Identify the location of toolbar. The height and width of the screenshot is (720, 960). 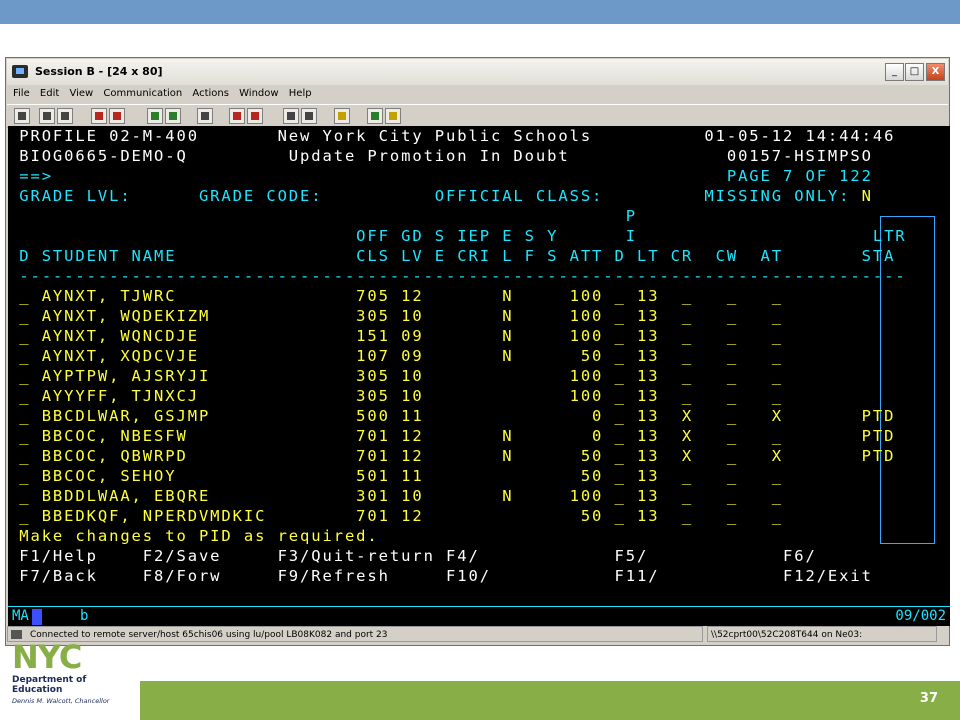
(477, 116).